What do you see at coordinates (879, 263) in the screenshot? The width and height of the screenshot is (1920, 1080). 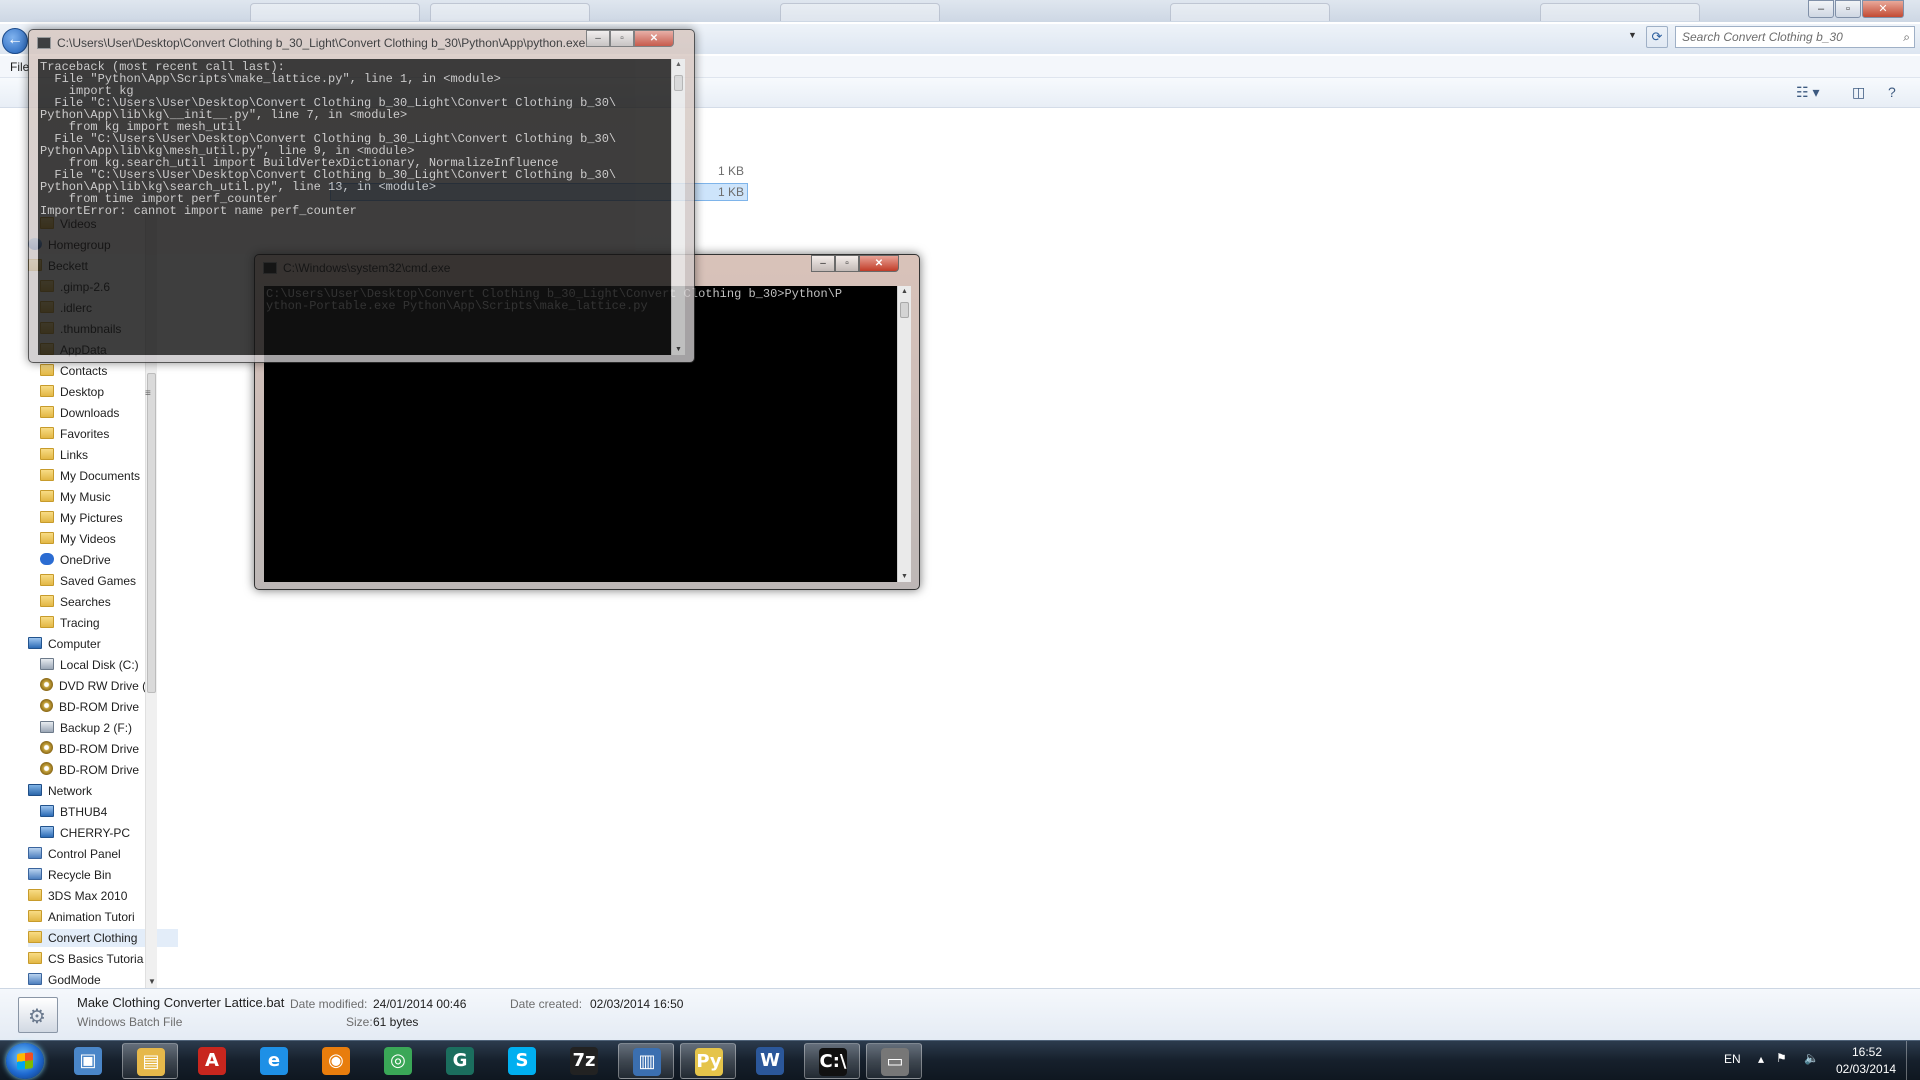 I see `cmd-close-button: ✕` at bounding box center [879, 263].